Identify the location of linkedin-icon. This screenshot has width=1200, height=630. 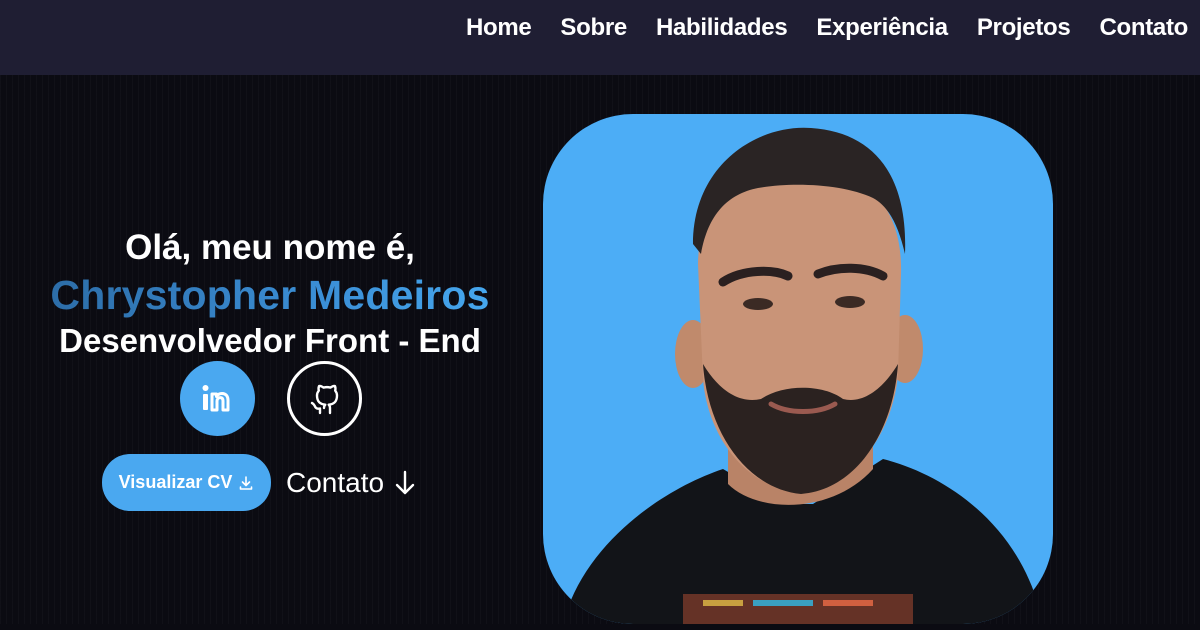
(215, 397).